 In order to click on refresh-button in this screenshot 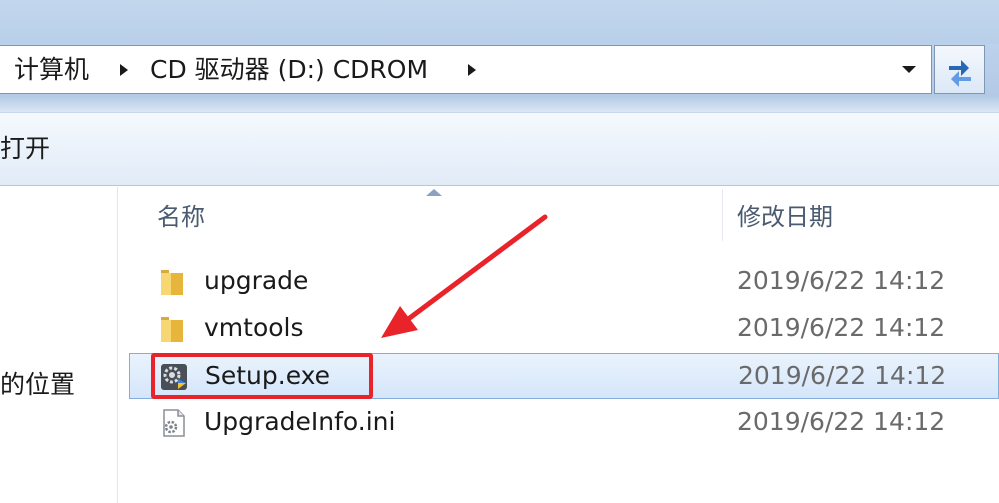, I will do `click(959, 69)`.